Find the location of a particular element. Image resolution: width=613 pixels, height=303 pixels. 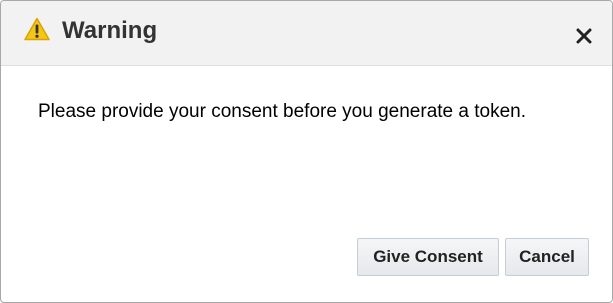

dialog-title: Warning is located at coordinates (110, 30).